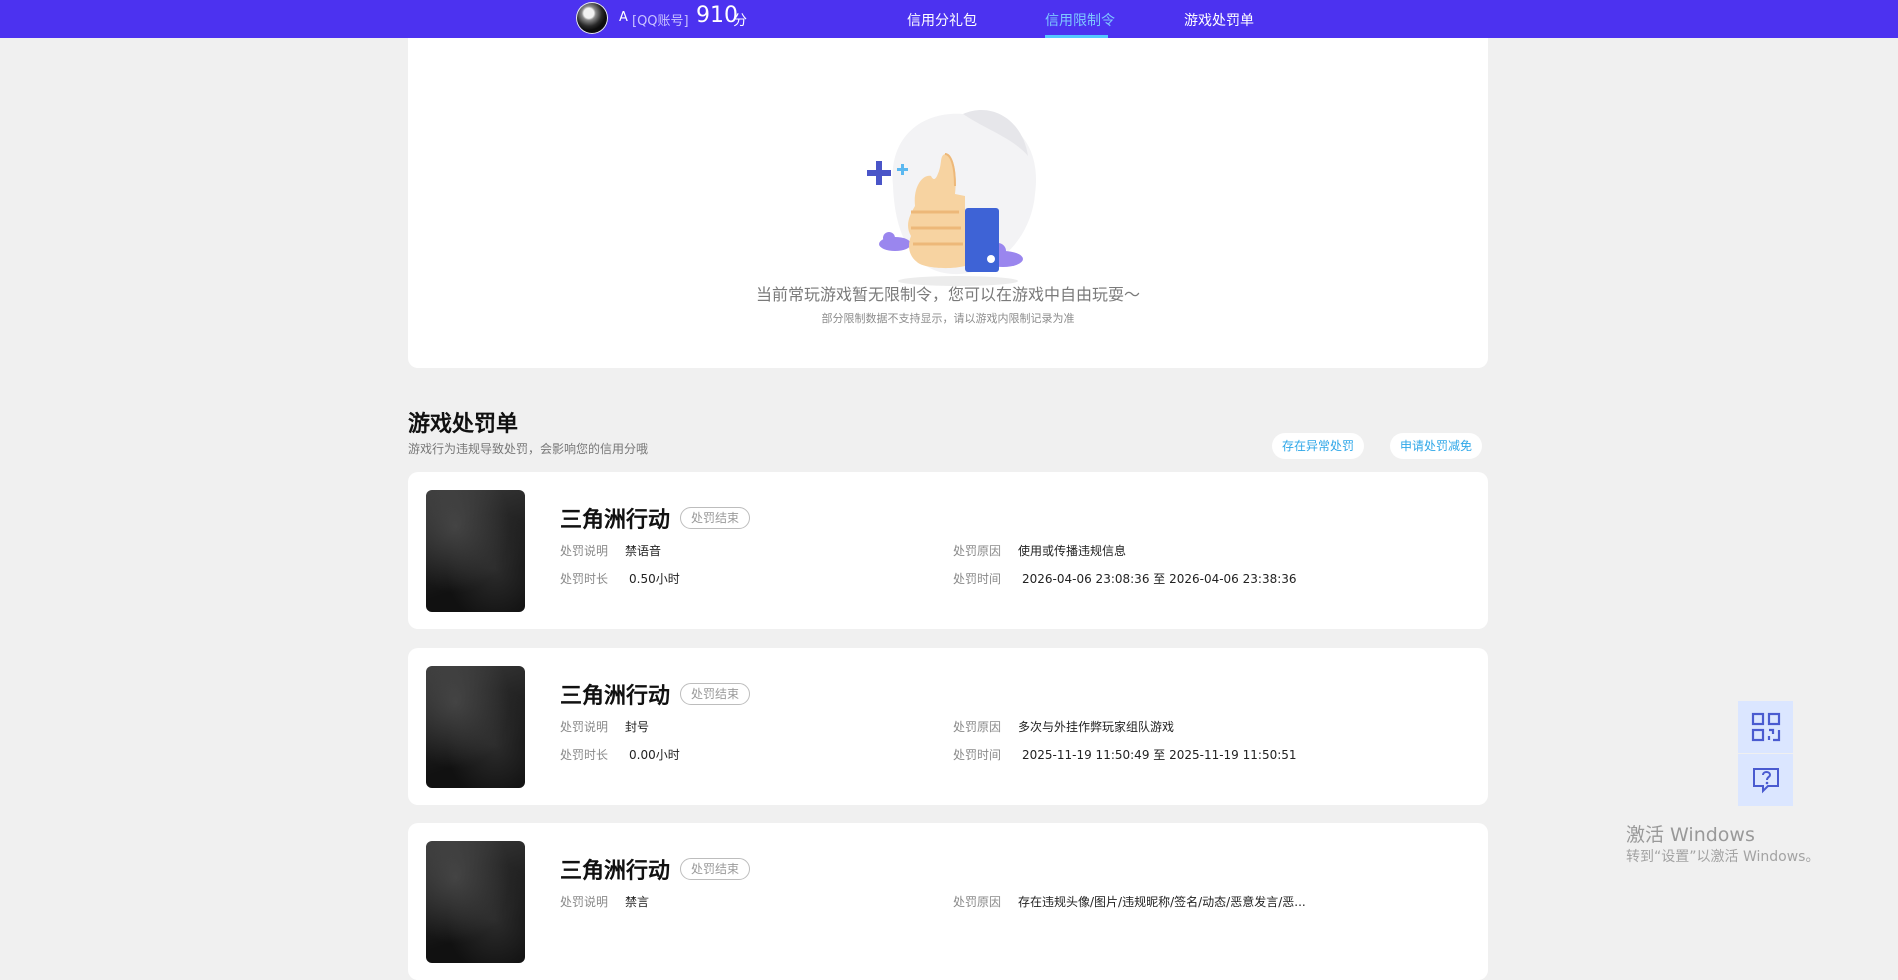 Image resolution: width=1898 pixels, height=980 pixels. I want to click on top-nav-bar: A [QQ账号] 910 分 信用分礼包 信用限制令 游戏处罚单, so click(949, 19).